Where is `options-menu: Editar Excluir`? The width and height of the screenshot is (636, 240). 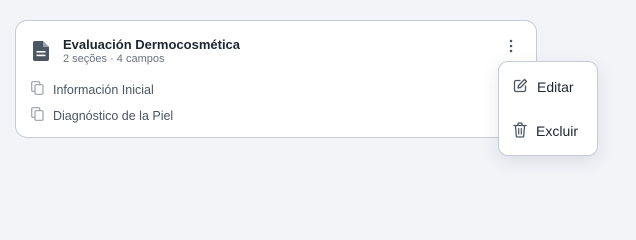
options-menu: Editar Excluir is located at coordinates (548, 108).